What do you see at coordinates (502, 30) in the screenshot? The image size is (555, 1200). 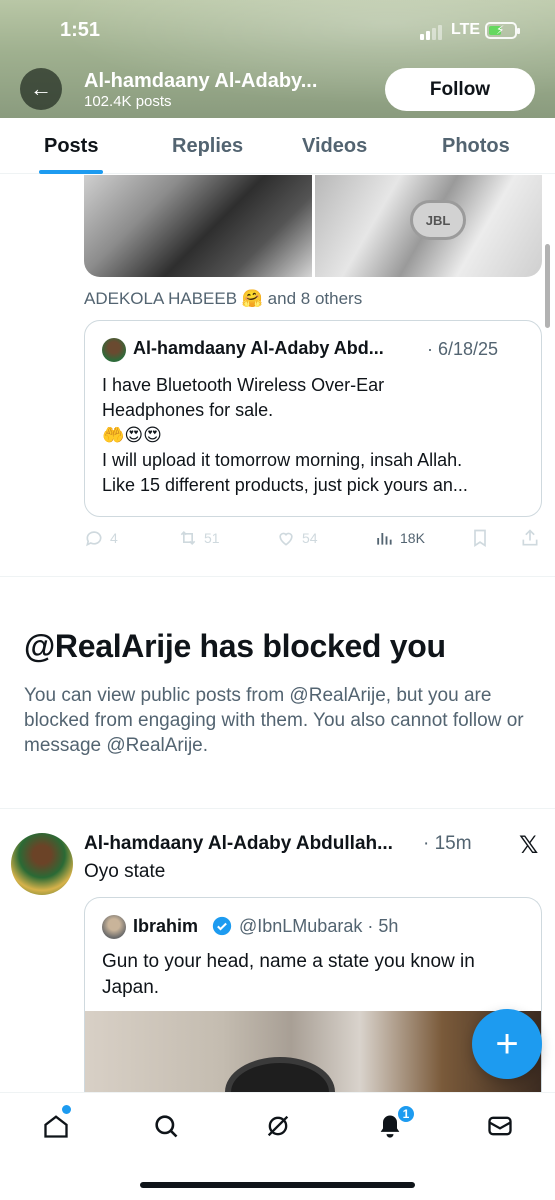 I see `battery-icon: ⚡` at bounding box center [502, 30].